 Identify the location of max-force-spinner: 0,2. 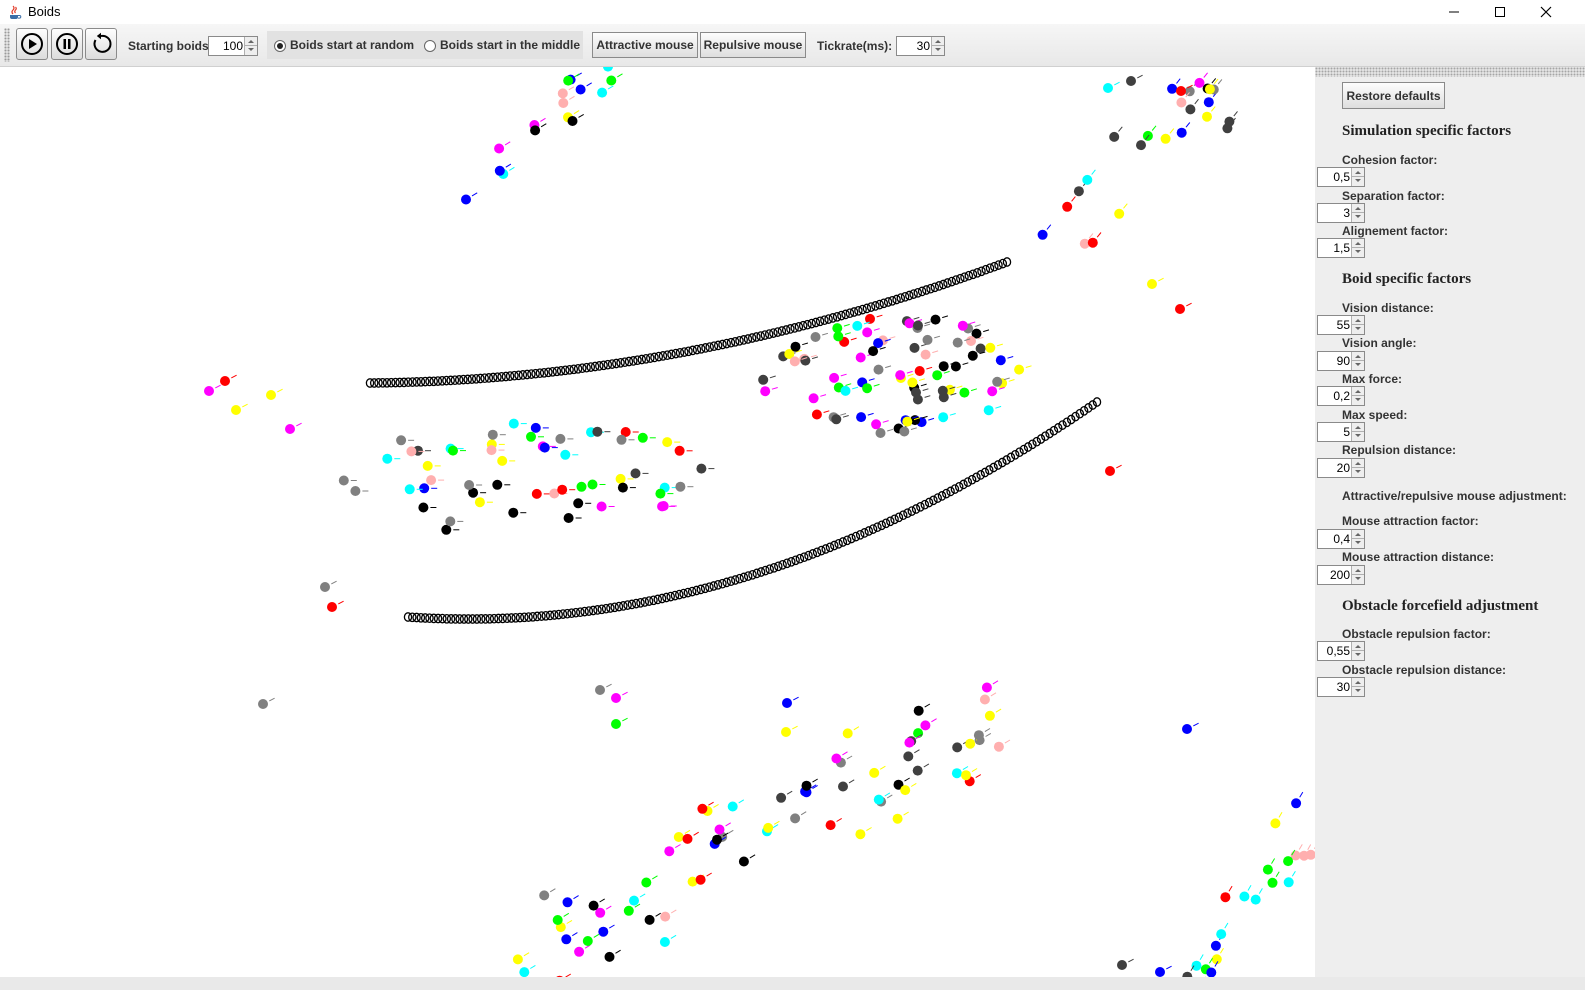
(1341, 396).